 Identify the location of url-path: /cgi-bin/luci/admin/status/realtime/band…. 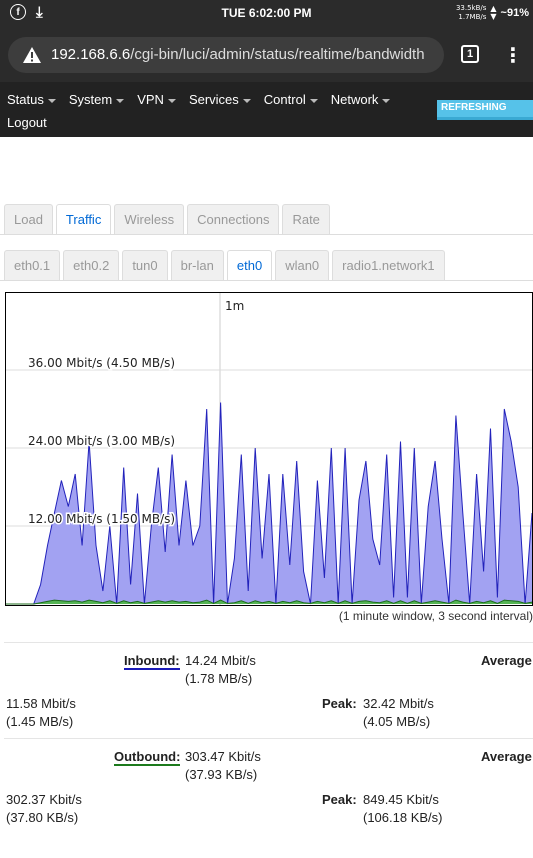
(277, 54).